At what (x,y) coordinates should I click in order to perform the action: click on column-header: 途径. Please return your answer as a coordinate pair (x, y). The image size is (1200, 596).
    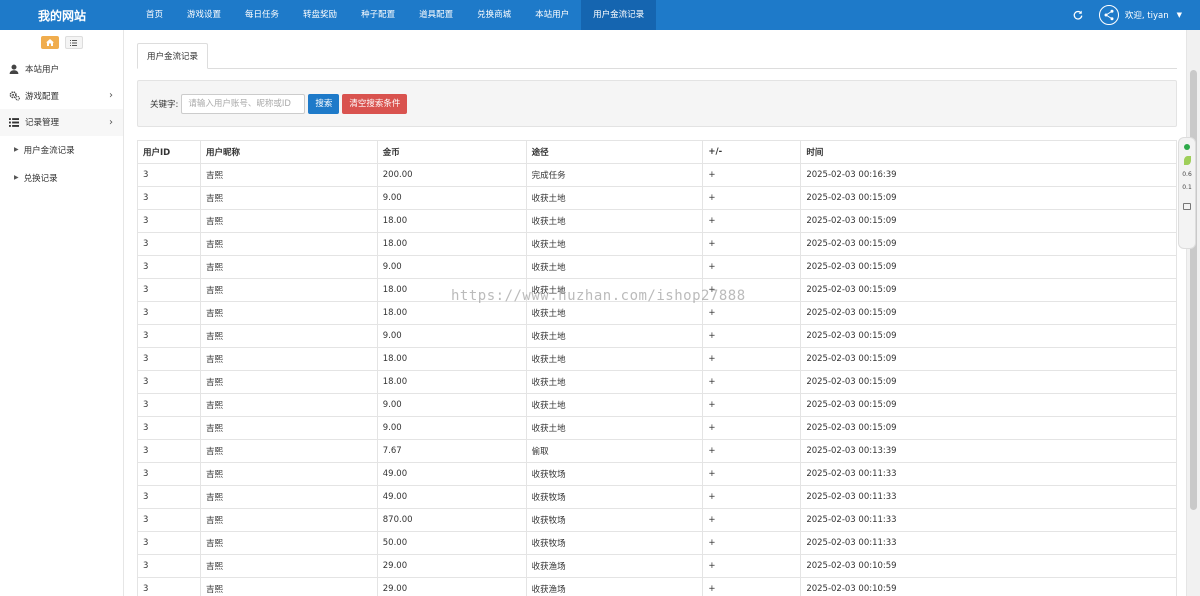
    Looking at the image, I should click on (614, 152).